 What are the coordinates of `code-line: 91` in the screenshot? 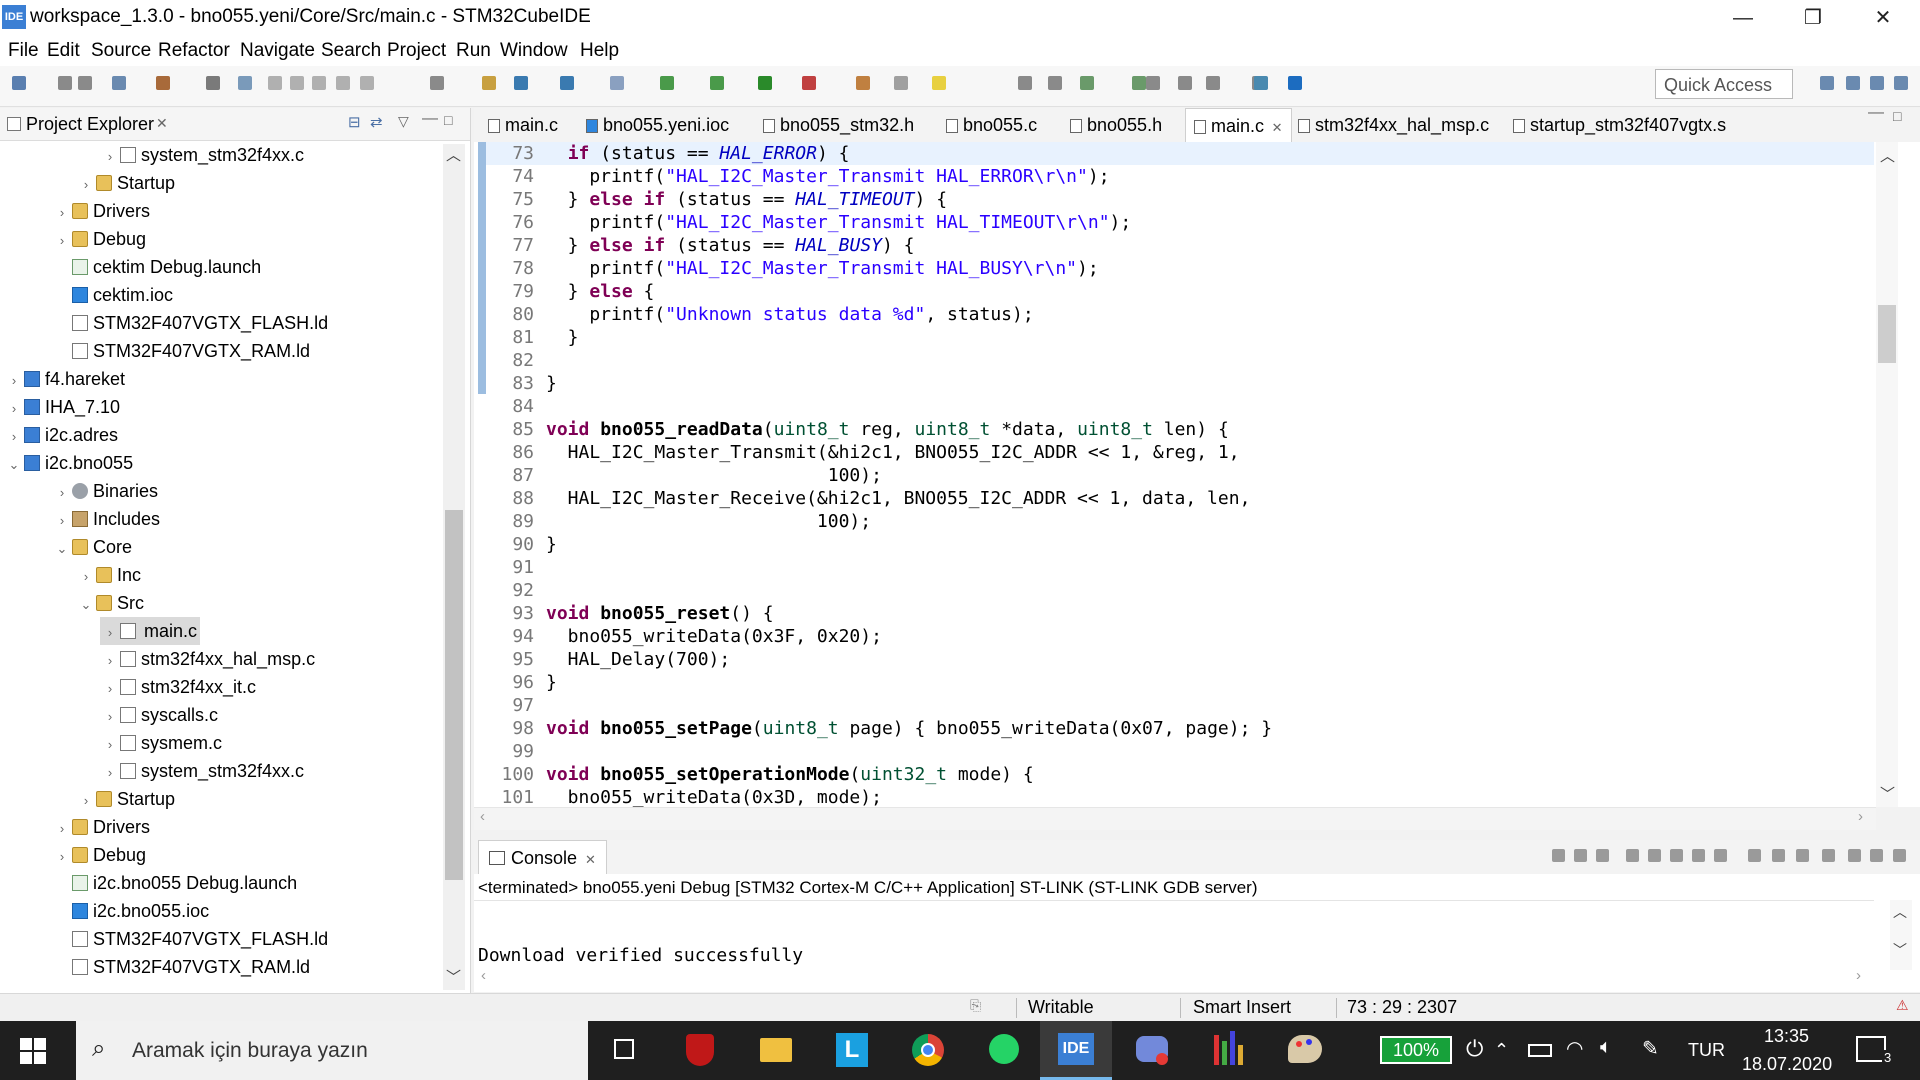 It's located at (1180, 567).